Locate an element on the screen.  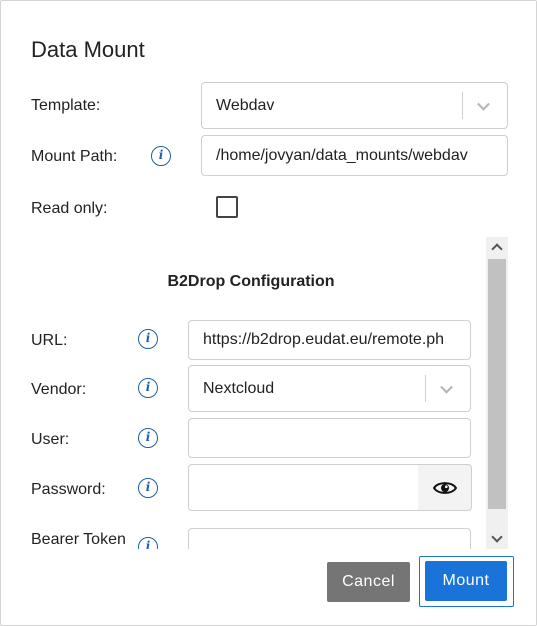
bearer-token-label: Bearer Token is located at coordinates (78, 539).